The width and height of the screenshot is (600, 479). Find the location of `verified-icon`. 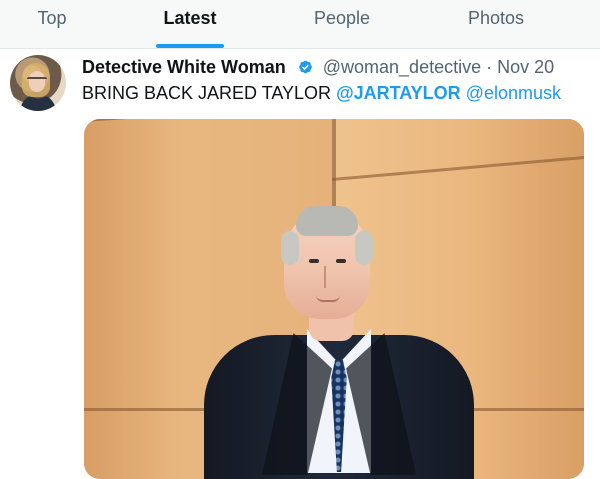

verified-icon is located at coordinates (304, 65).